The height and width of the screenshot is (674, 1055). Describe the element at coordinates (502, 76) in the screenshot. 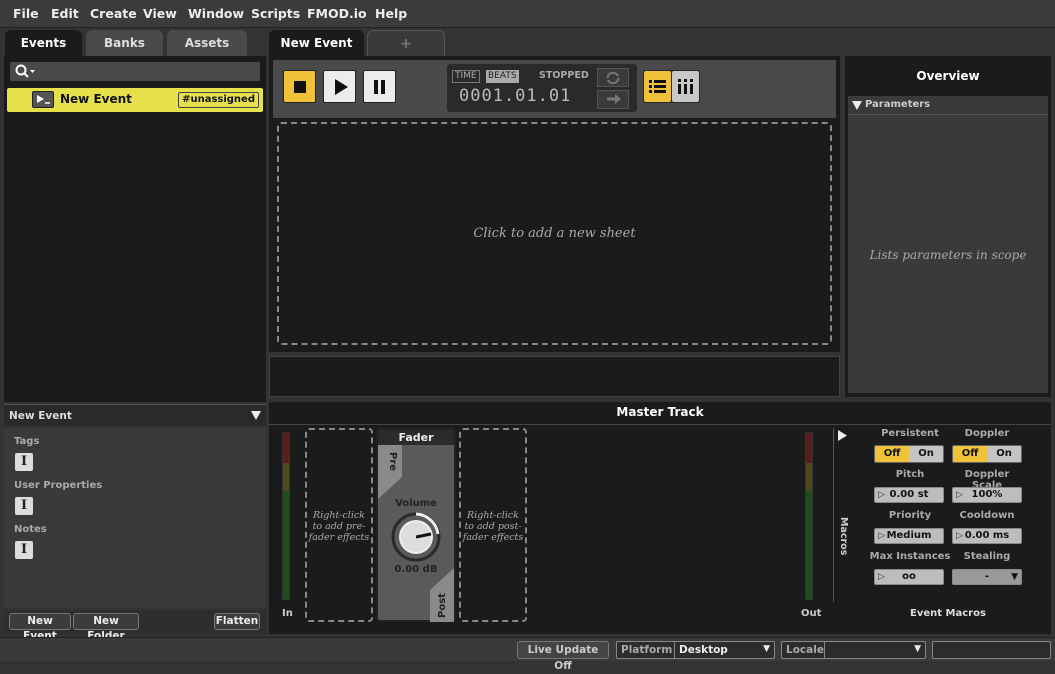

I see `beats-mode-toggle: BEATS` at that location.